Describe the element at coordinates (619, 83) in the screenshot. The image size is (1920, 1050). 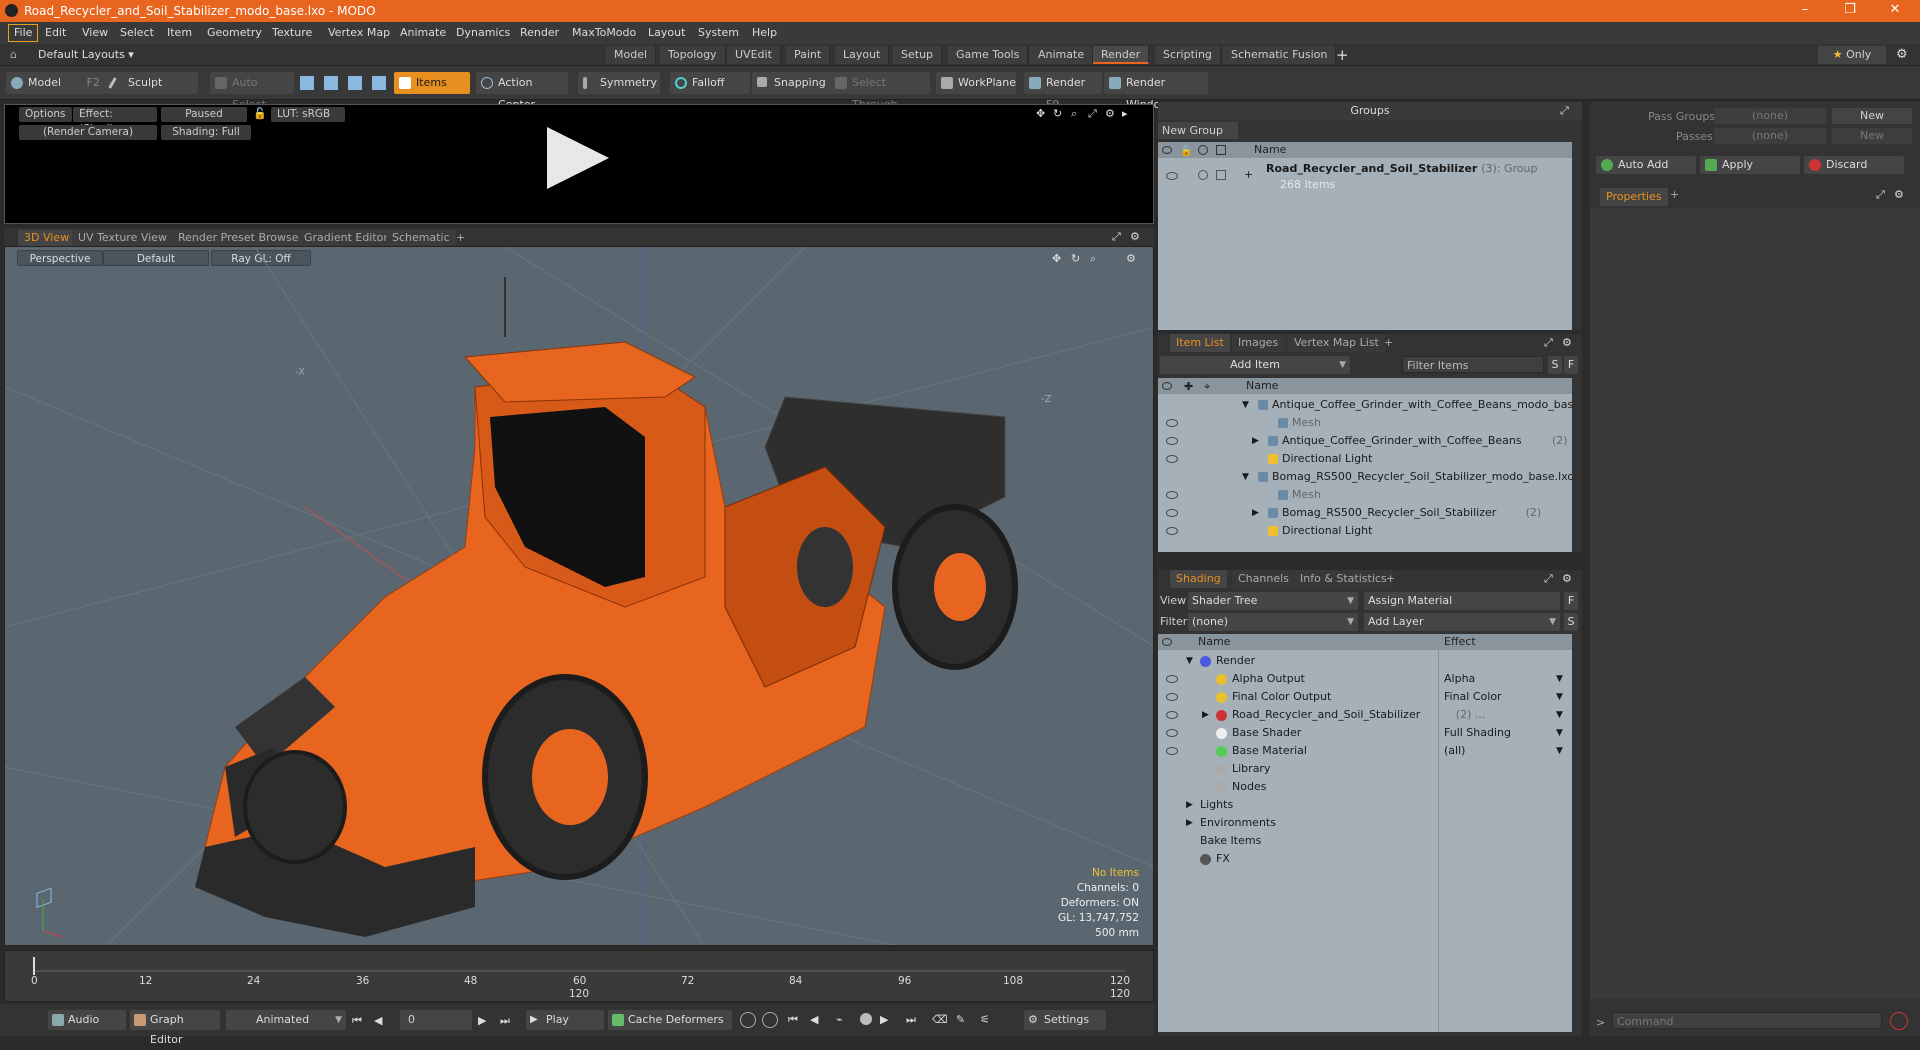
I see `symmetry-button: Symmetry` at that location.